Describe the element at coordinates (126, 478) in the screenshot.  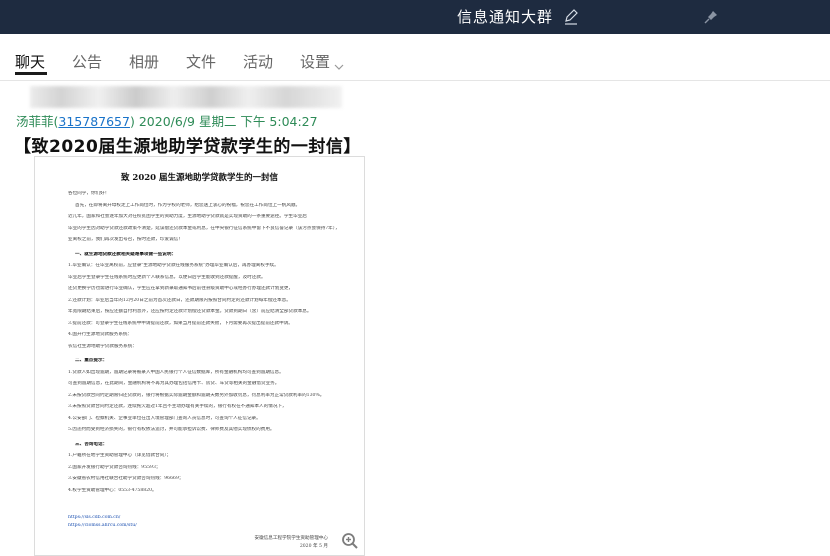
I see `letter-line: 3.安徽省农村信用社联合社助学贷款咨询热线：96669；` at that location.